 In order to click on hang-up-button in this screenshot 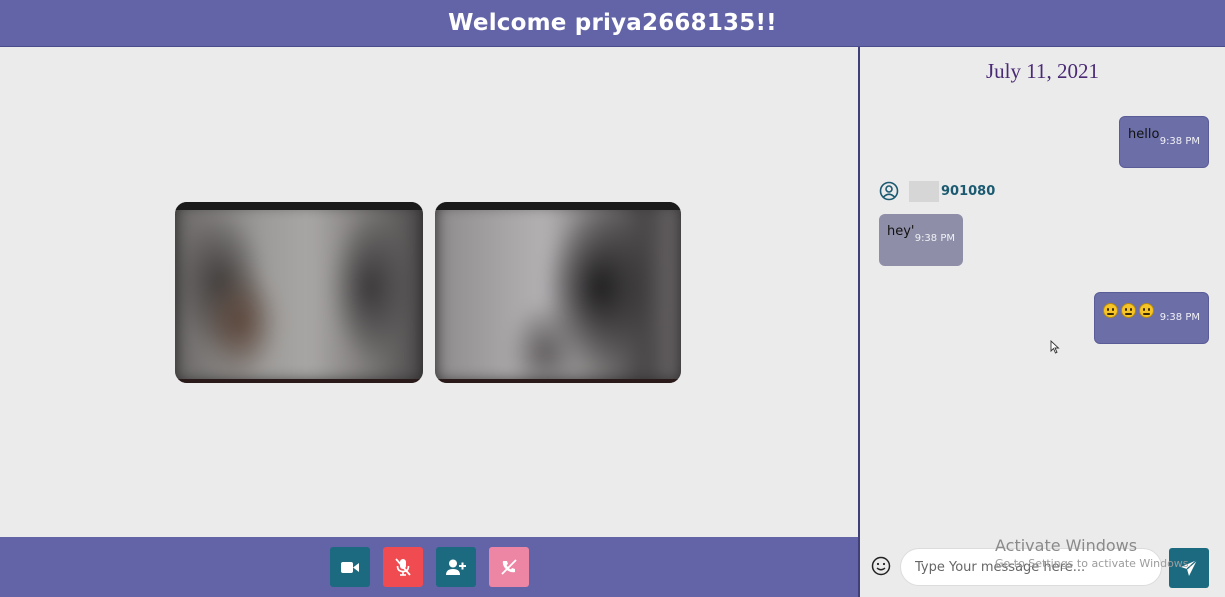, I will do `click(508, 567)`.